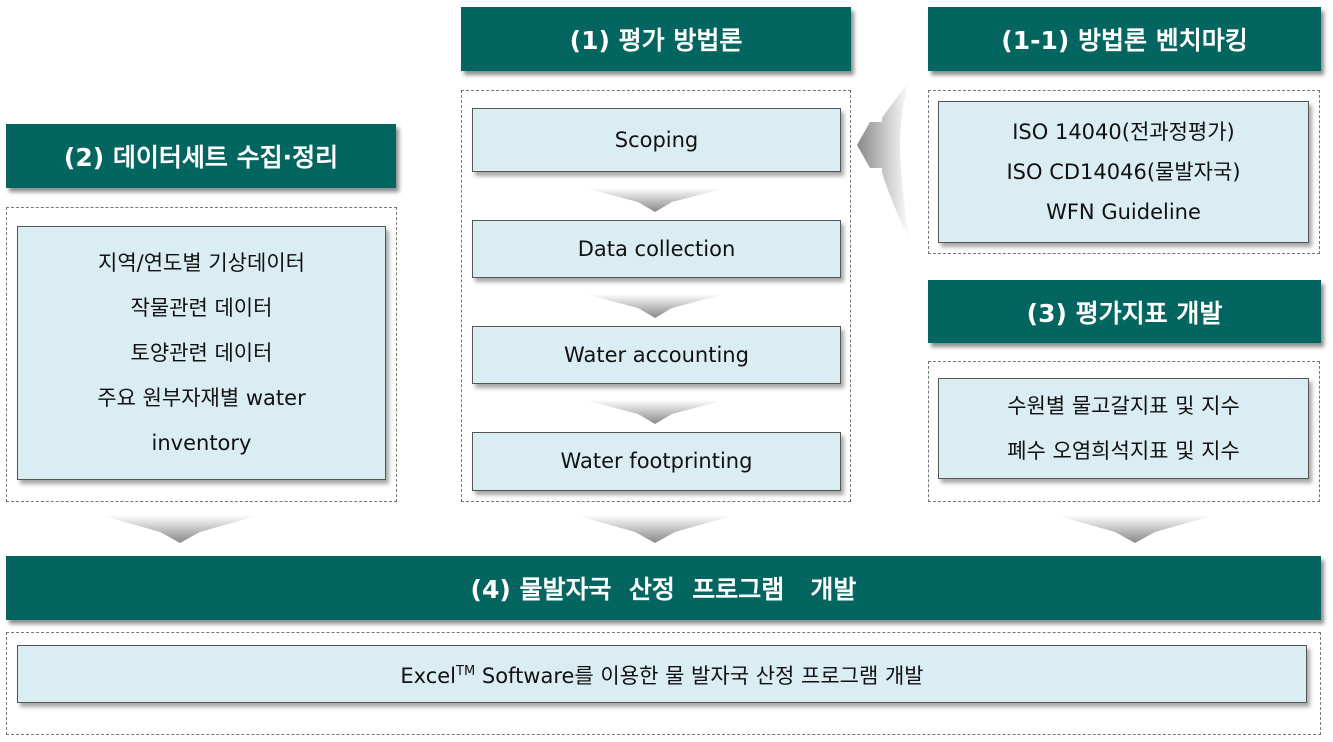  I want to click on step-water-footprinting: Water footprinting, so click(656, 461).